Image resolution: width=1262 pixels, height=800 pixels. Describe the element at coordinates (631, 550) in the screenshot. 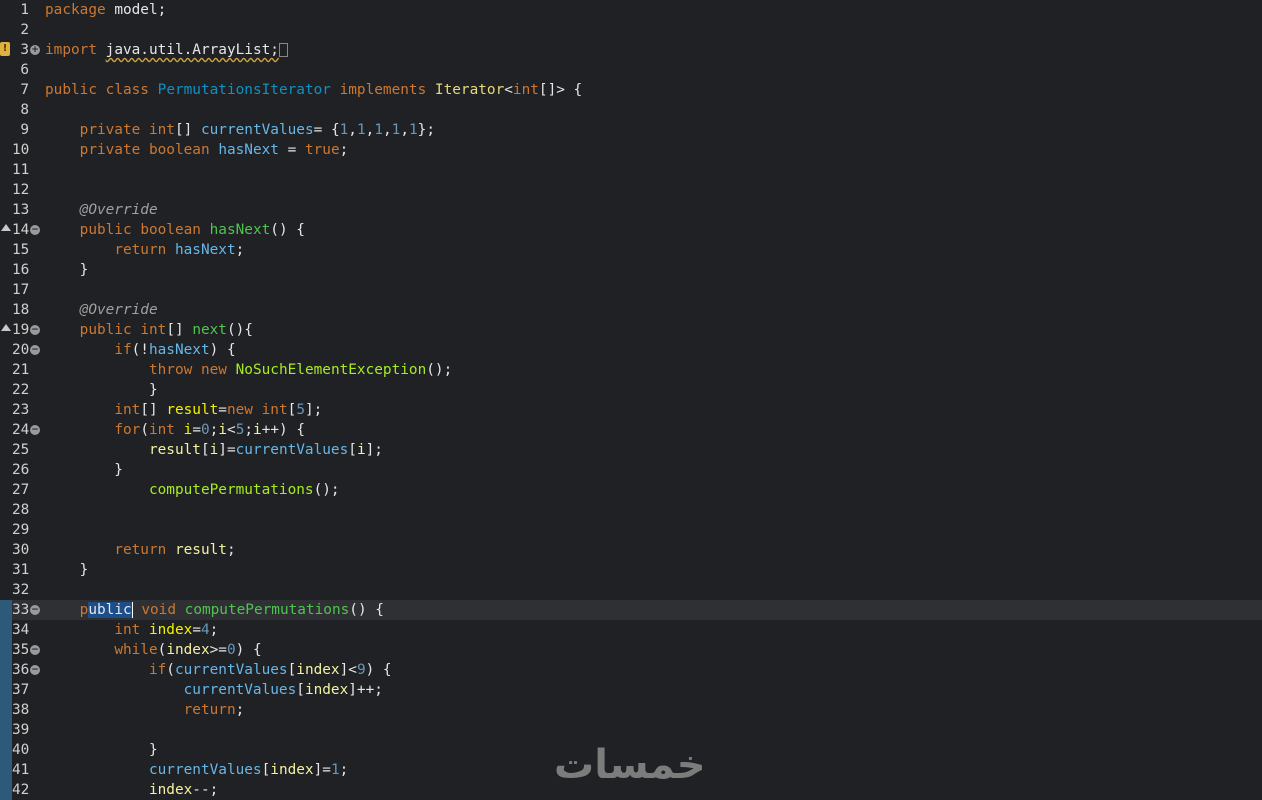

I see `code-line: 30 return result;` at that location.